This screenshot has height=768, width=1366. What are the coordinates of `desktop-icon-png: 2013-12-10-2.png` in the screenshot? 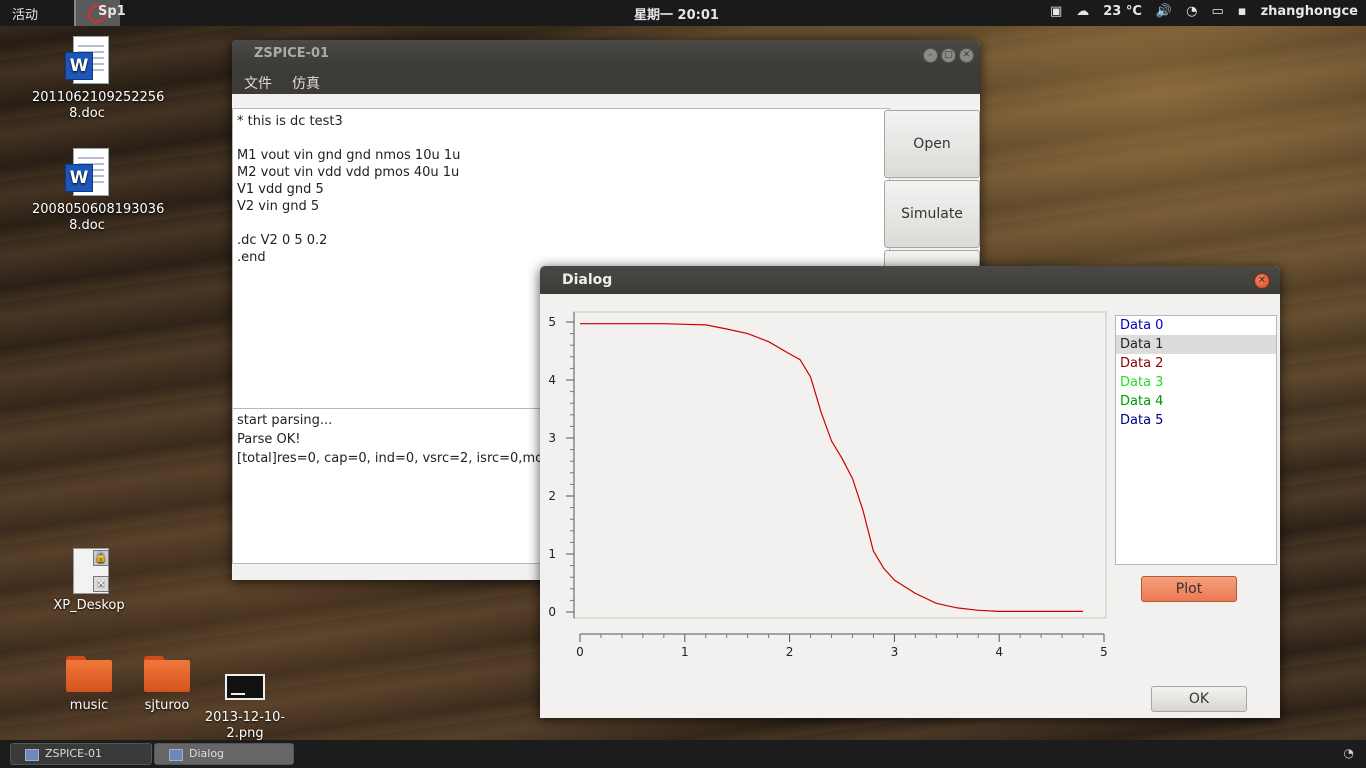 It's located at (245, 704).